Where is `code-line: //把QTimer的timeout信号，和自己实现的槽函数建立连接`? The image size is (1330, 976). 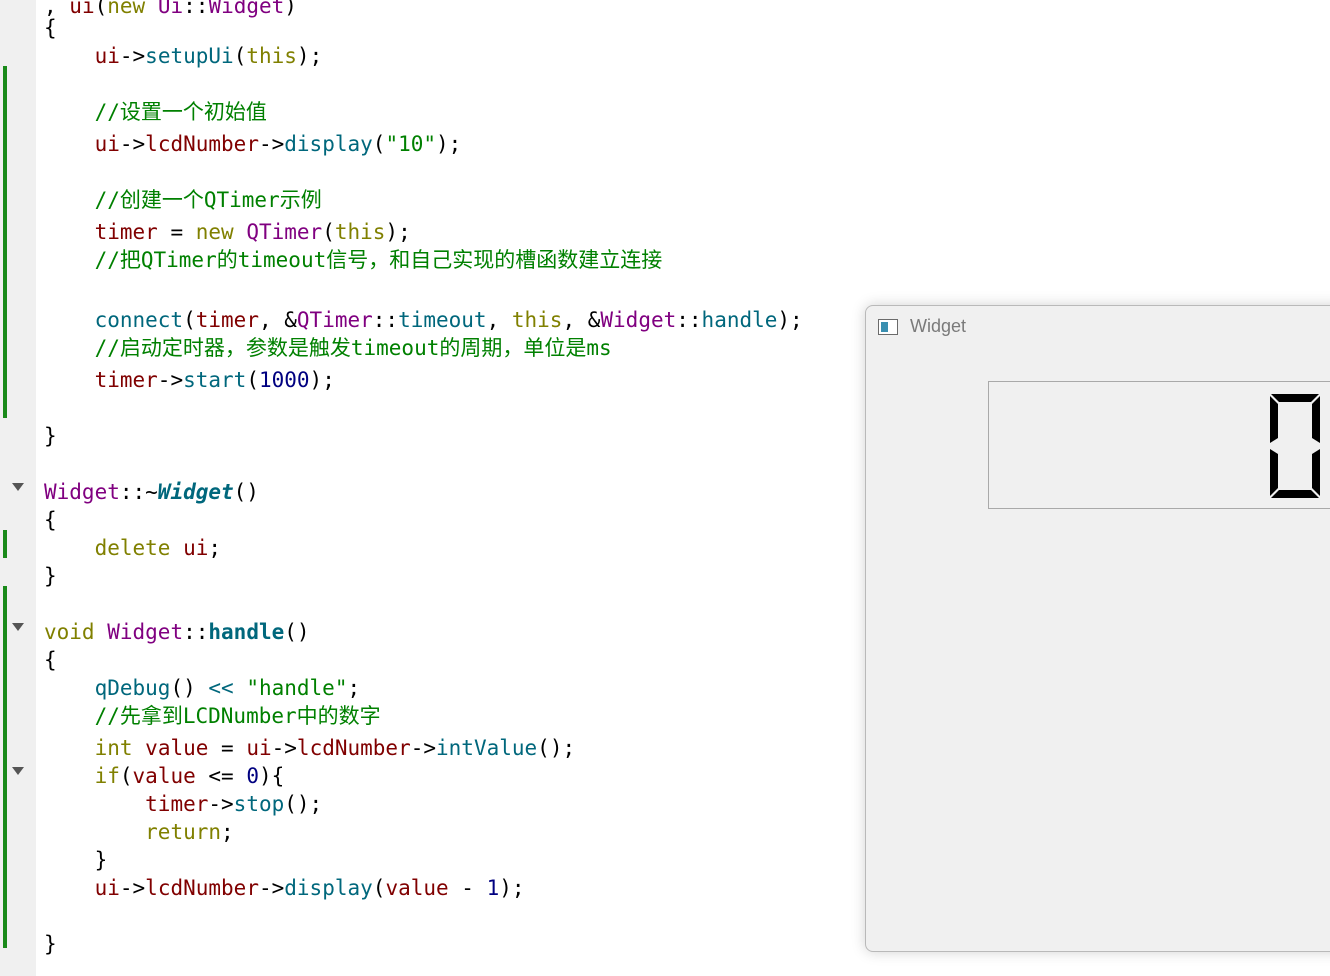
code-line: //把QTimer的timeout信号，和自己实现的槽函数建立连接 is located at coordinates (353, 260).